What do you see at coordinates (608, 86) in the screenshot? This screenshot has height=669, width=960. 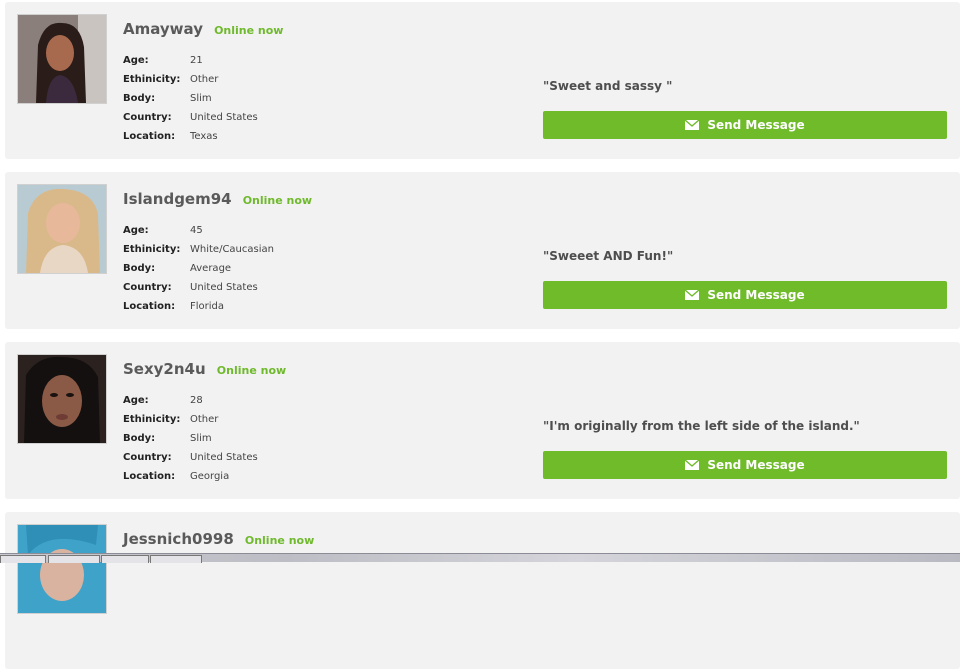 I see `profile-quote: "Sweet and sassy "` at bounding box center [608, 86].